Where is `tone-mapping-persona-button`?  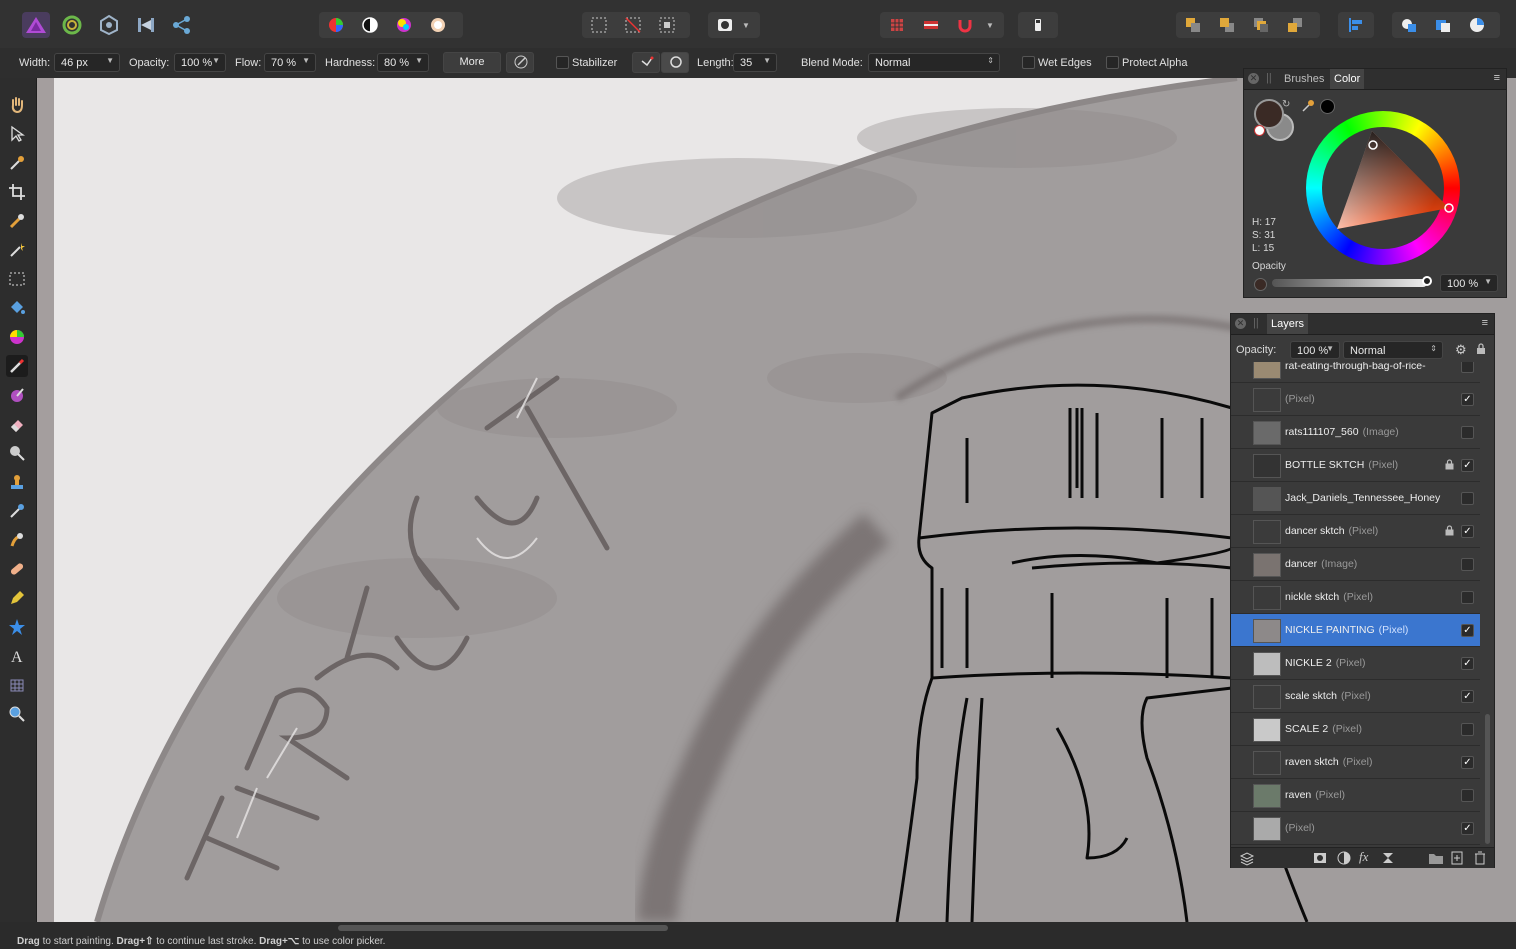 tone-mapping-persona-button is located at coordinates (146, 25).